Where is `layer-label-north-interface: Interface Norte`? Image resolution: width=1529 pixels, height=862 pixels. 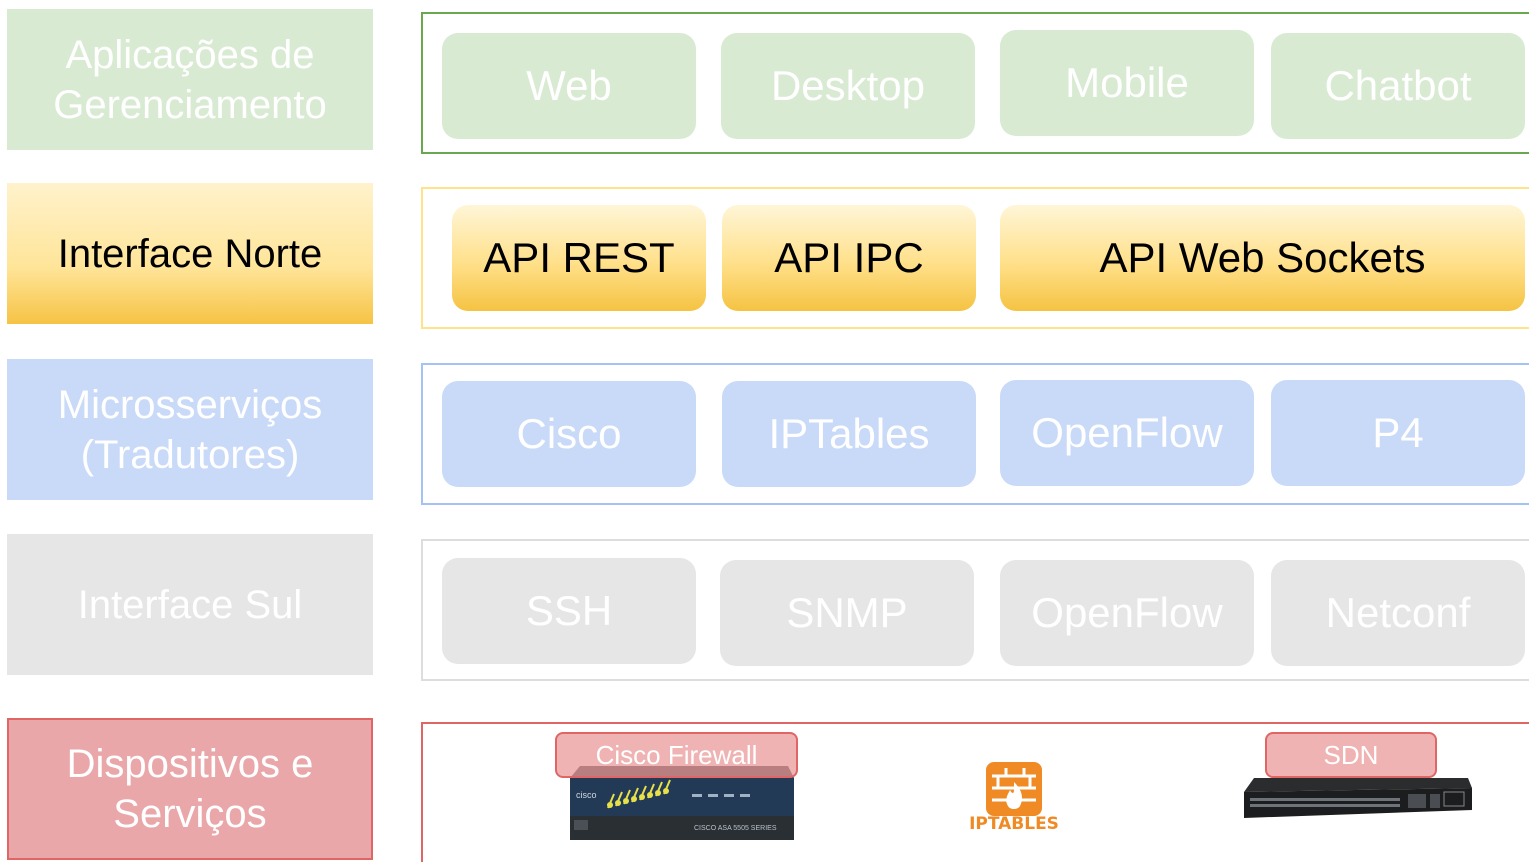
layer-label-north-interface: Interface Norte is located at coordinates (190, 253).